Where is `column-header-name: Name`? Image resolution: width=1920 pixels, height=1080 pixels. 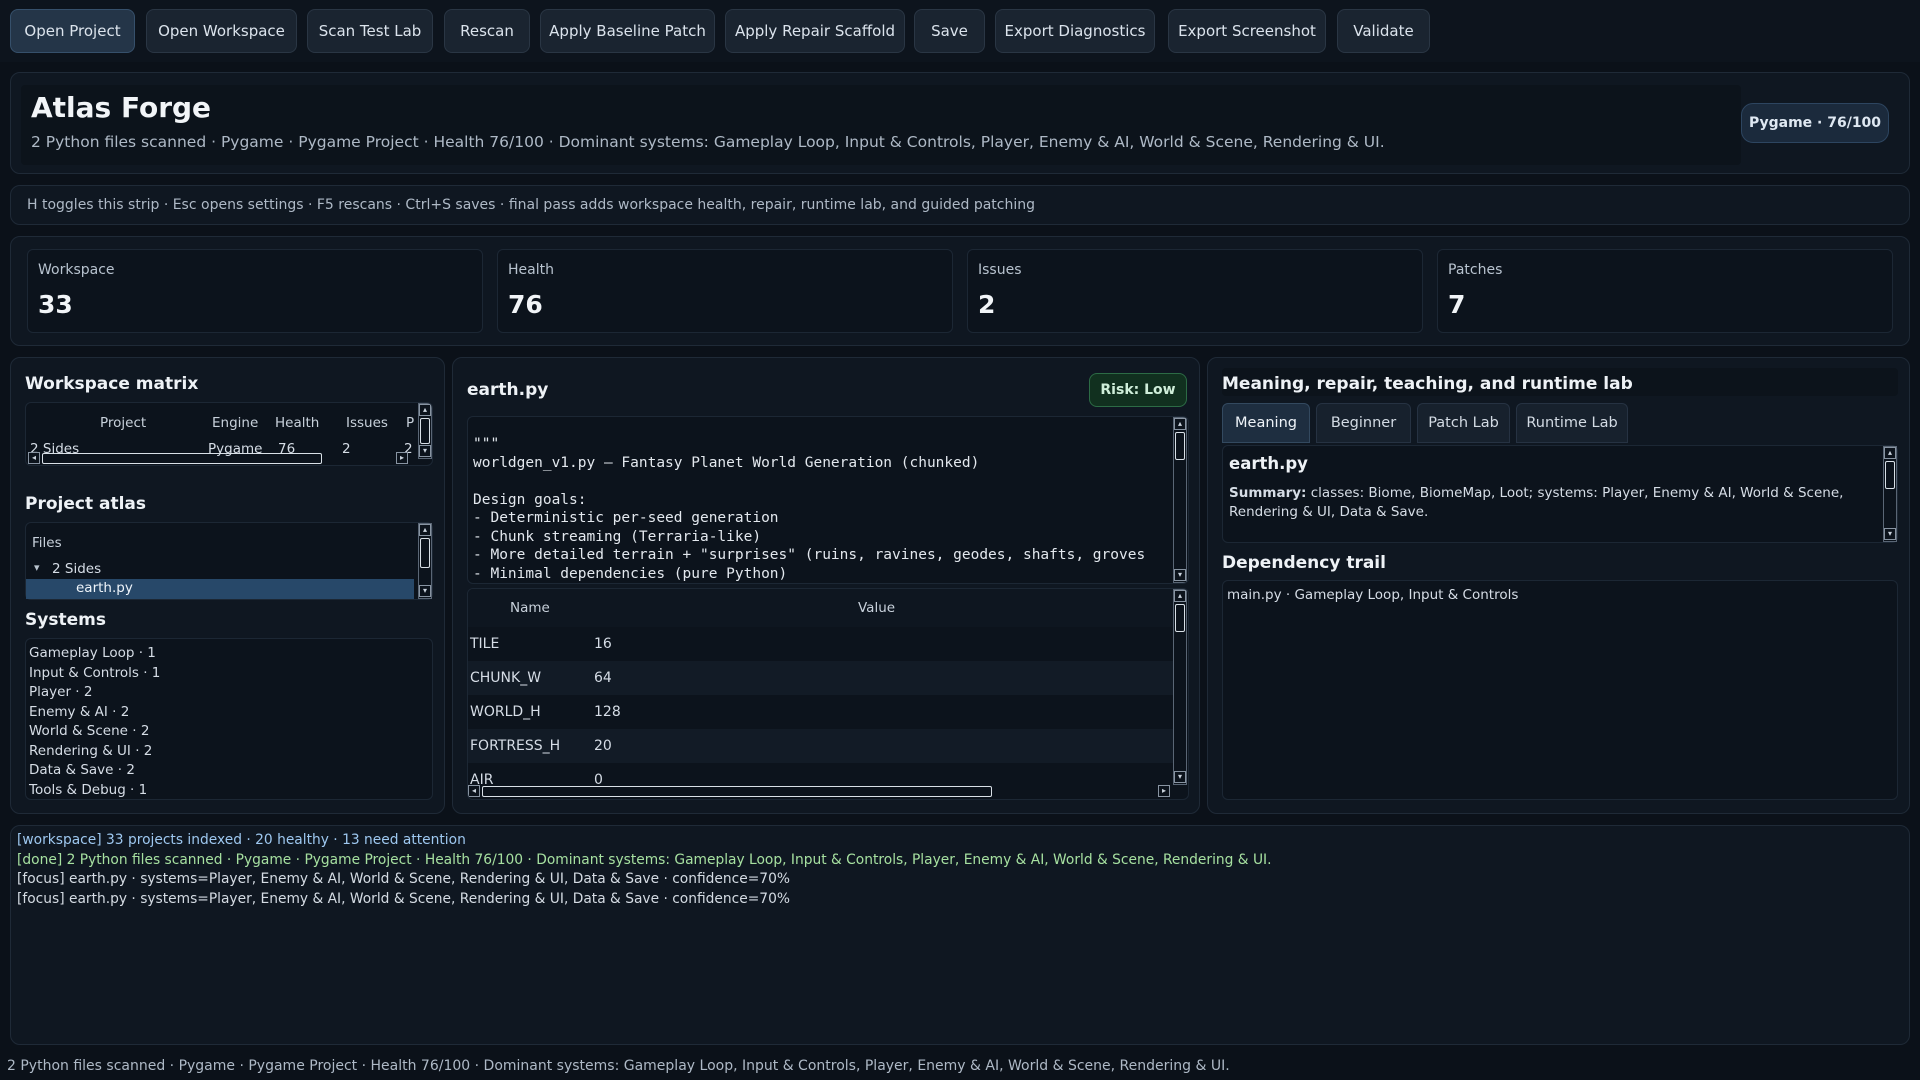 column-header-name: Name is located at coordinates (530, 608).